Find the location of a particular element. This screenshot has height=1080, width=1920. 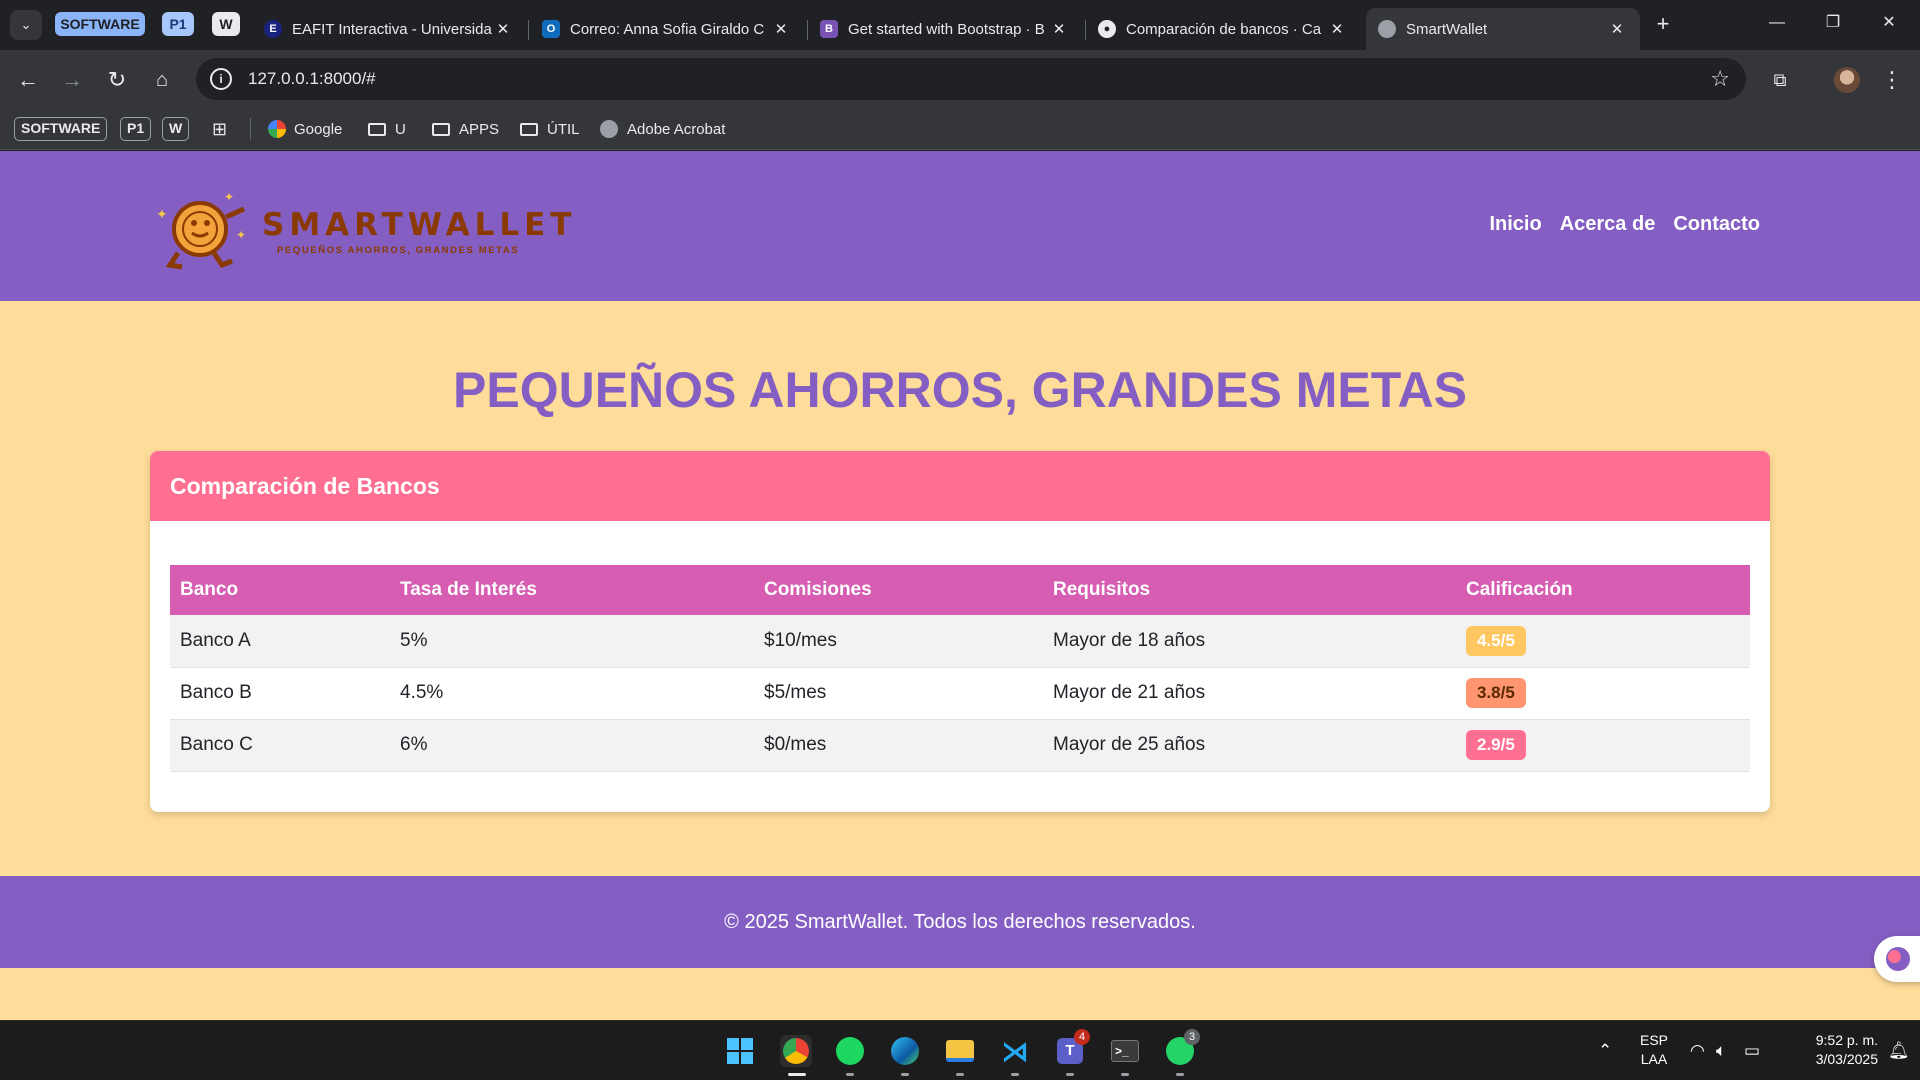

app-indicator is located at coordinates (1015, 1074).